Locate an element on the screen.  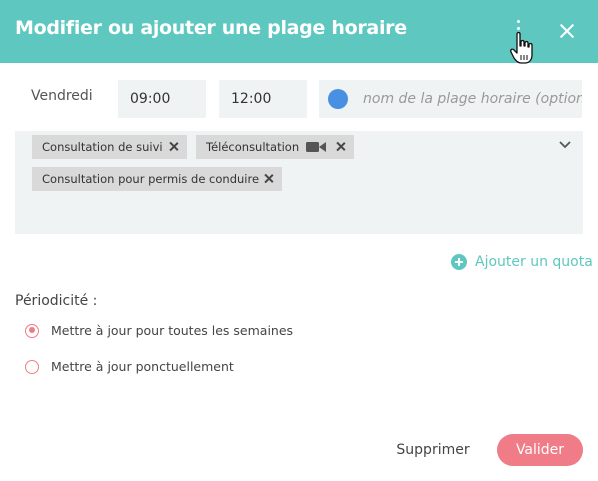
delete-button: Supprimer is located at coordinates (433, 450).